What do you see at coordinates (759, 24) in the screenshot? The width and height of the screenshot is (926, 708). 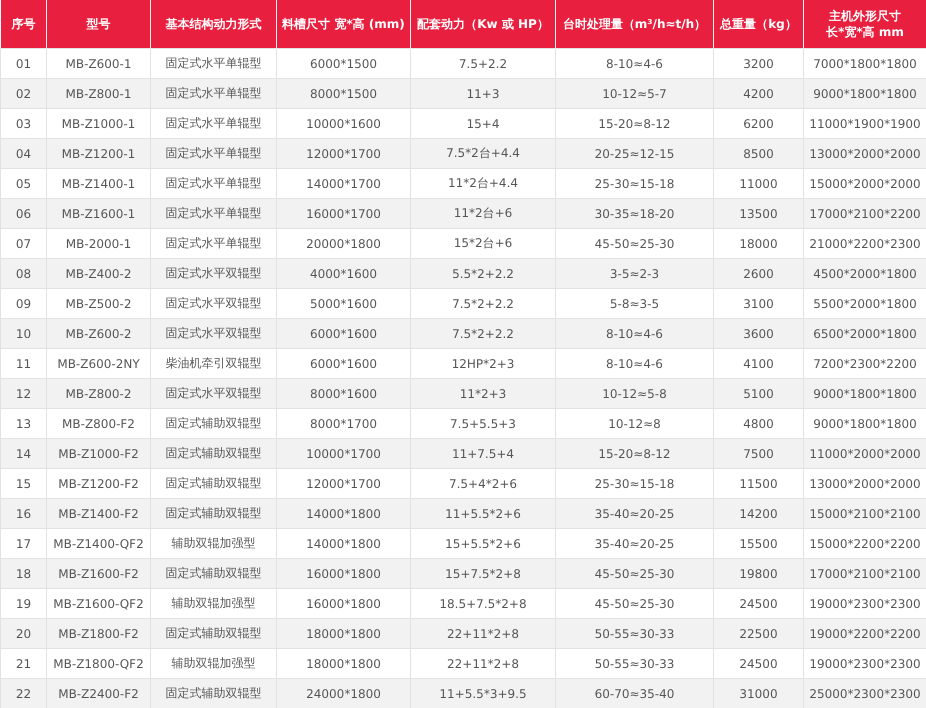 I see `column-header: 总重量（kg）` at bounding box center [759, 24].